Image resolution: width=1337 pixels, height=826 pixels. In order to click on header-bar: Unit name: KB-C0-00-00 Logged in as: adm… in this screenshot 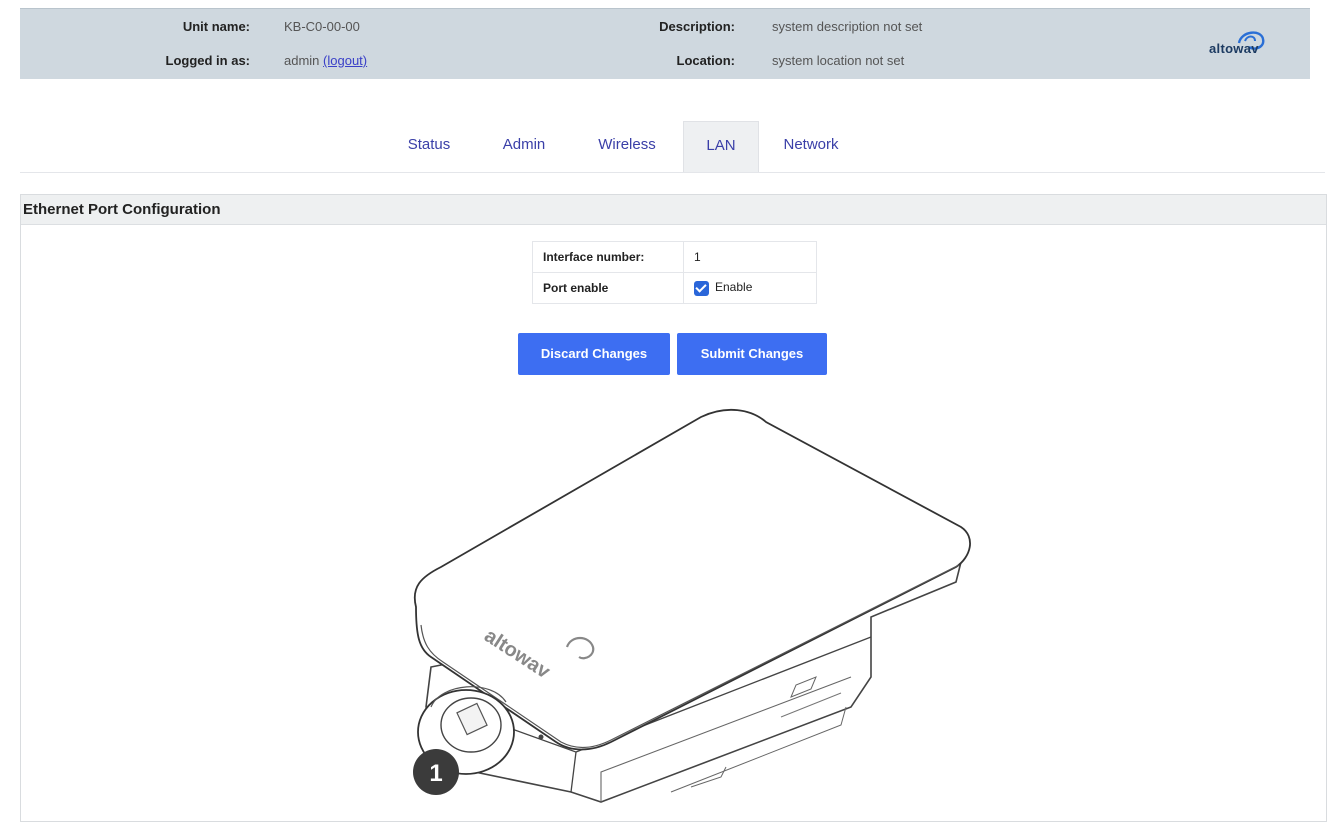, I will do `click(665, 43)`.